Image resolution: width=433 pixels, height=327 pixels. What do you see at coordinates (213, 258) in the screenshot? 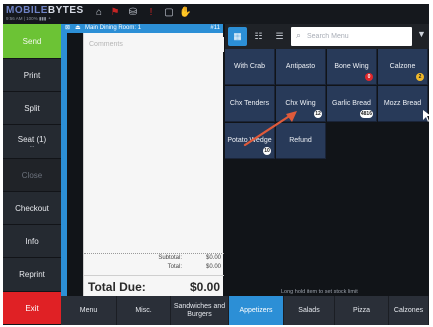
I see `subtotal-value: $0.00` at bounding box center [213, 258].